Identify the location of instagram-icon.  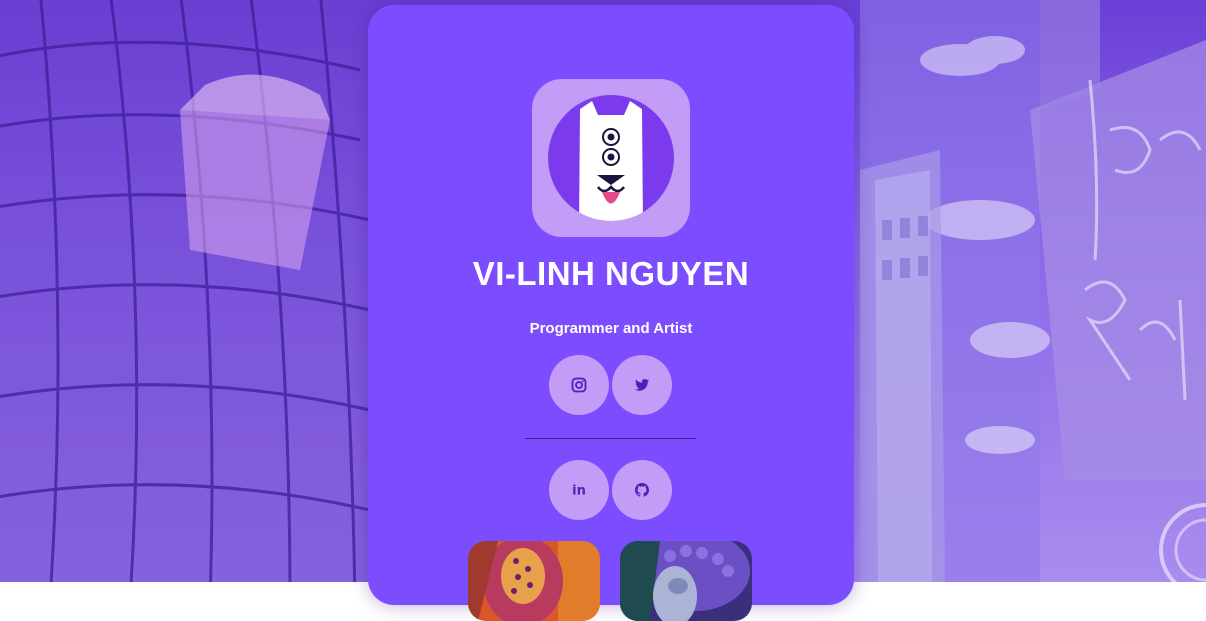
(579, 385).